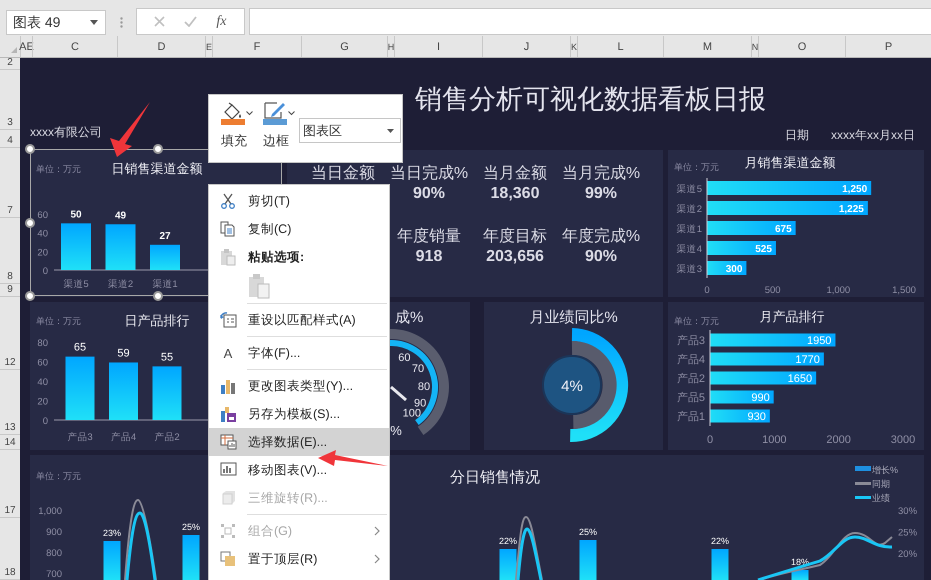 Image resolution: width=931 pixels, height=580 pixels. I want to click on data-label: 22%, so click(508, 541).